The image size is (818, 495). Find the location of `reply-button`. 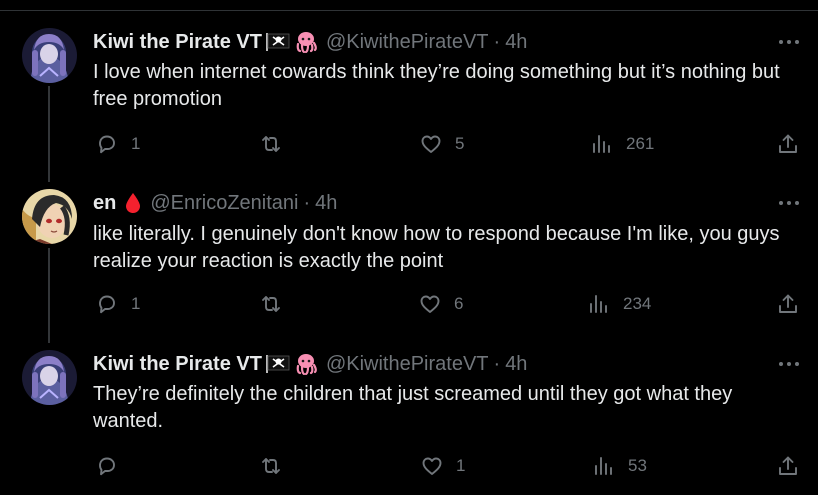

reply-button is located at coordinates (113, 466).